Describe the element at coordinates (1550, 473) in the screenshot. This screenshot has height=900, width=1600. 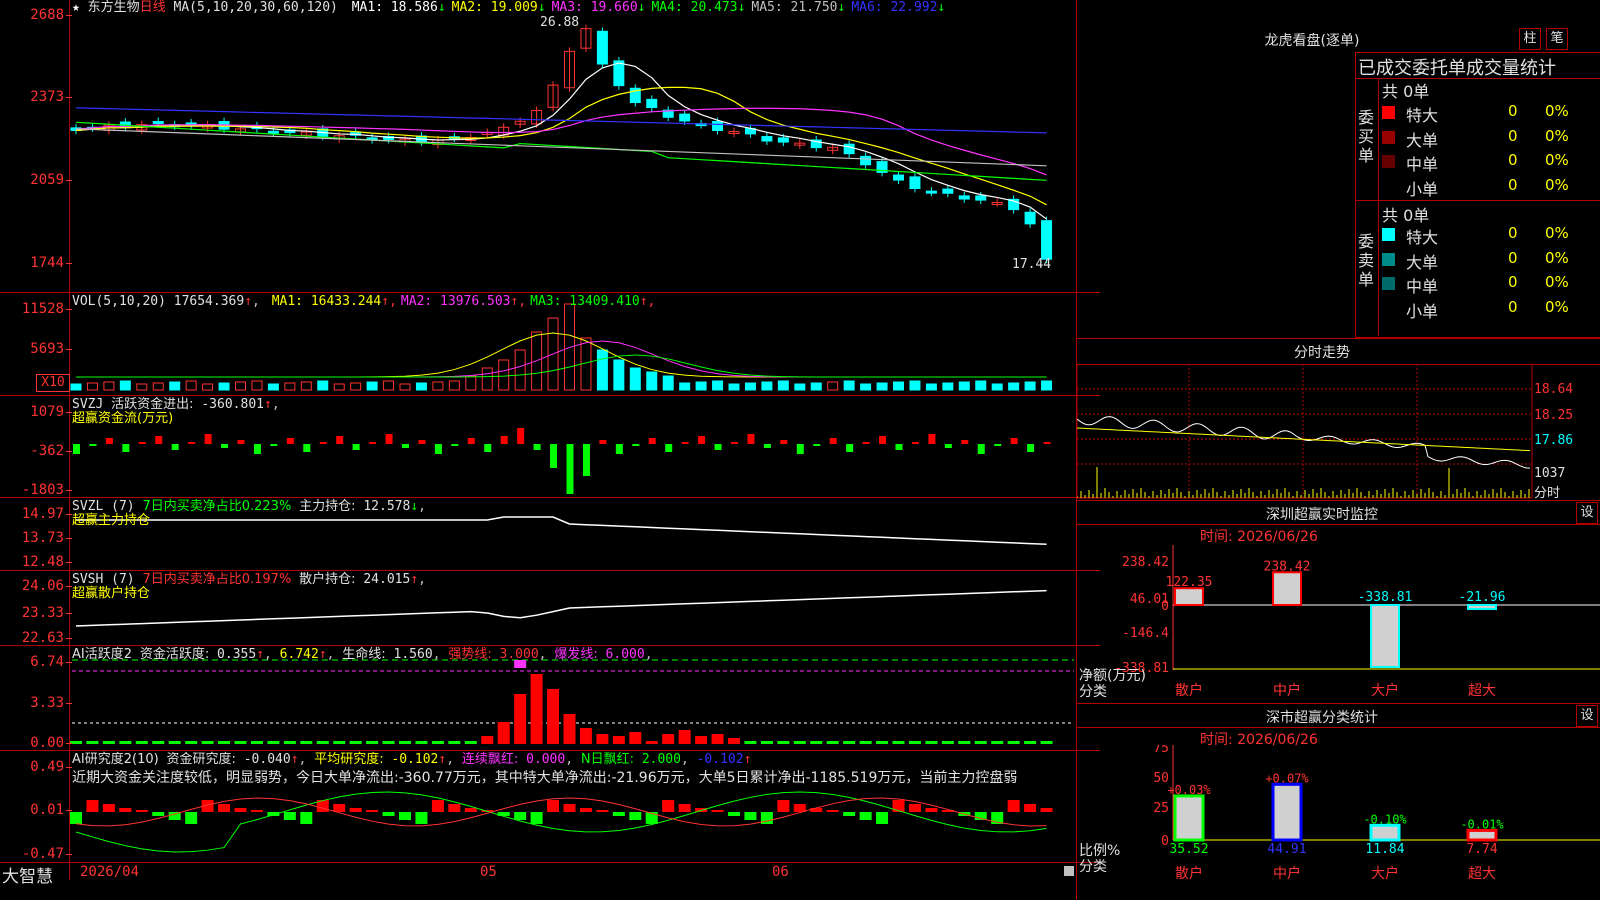
I see `intraday-vol-tick: 1037` at that location.